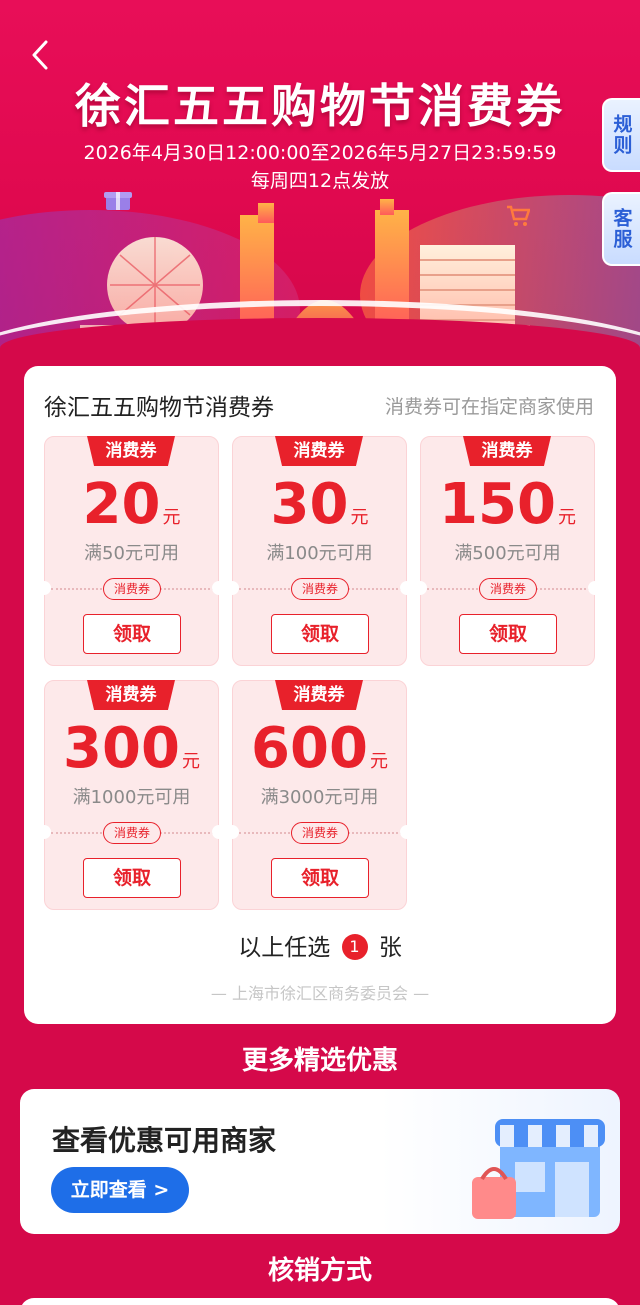  I want to click on coupon-card: 消费券 150 元 满500元可用 消费券 领取, so click(507, 551).